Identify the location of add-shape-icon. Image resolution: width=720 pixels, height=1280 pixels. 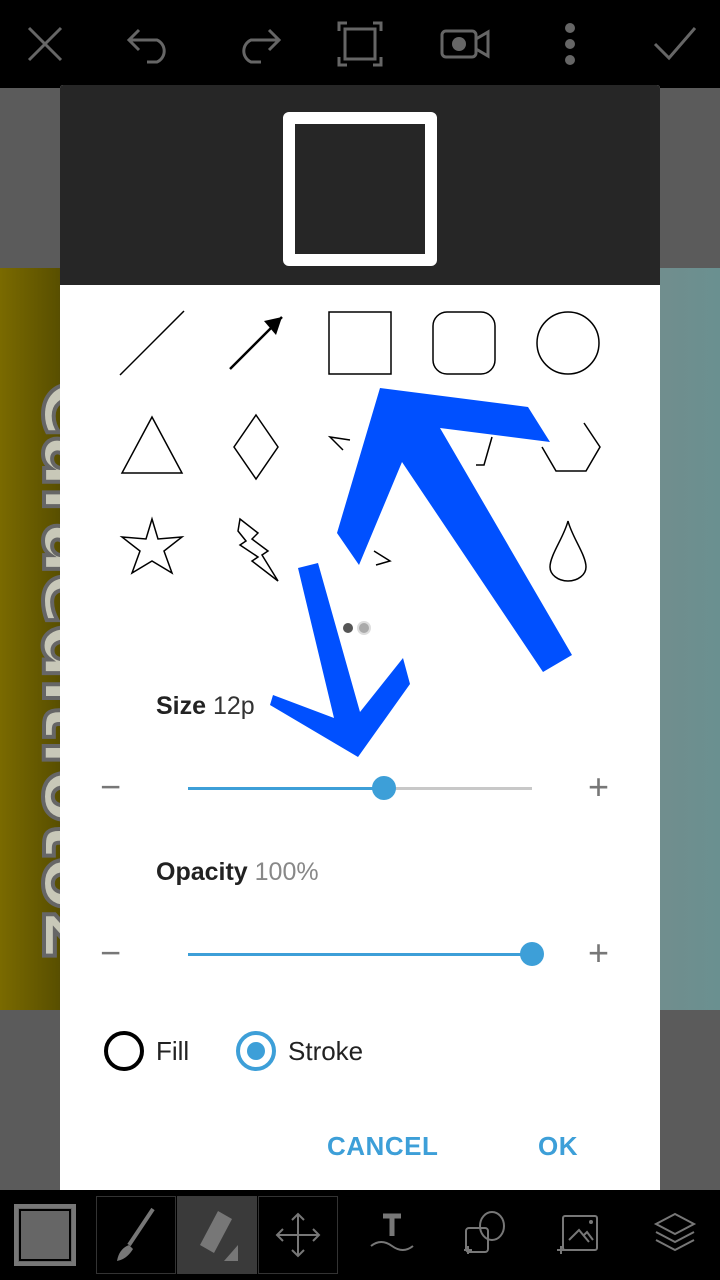
(485, 1235).